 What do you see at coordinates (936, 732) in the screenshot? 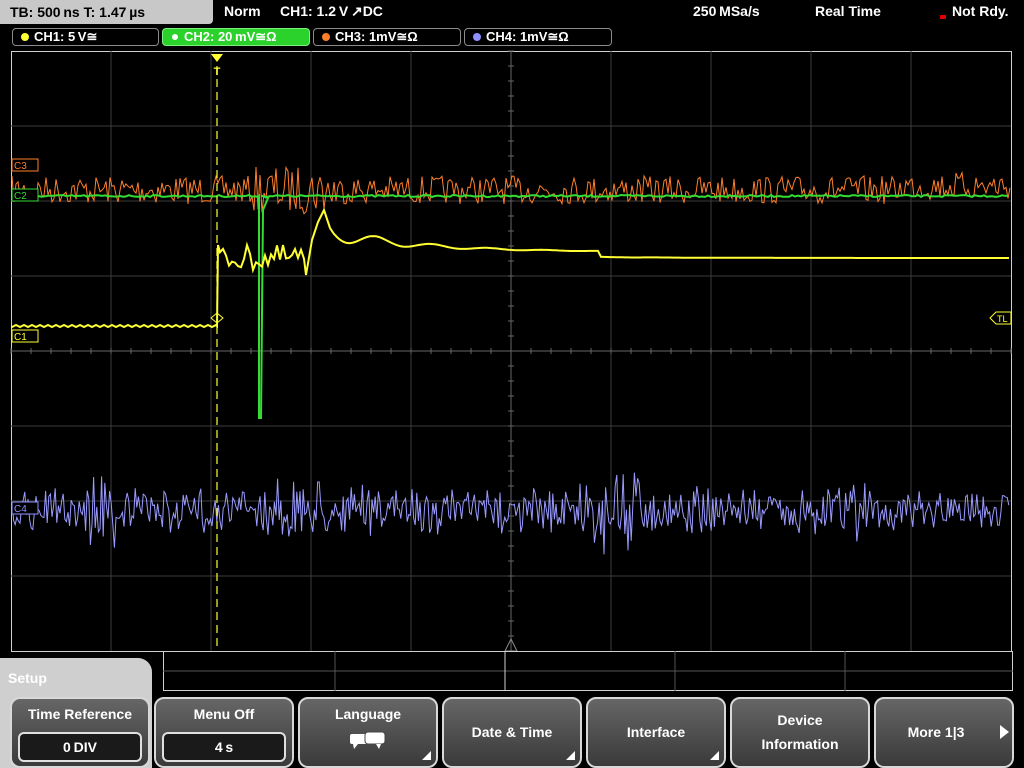
I see `softkey-label: More 1|3` at bounding box center [936, 732].